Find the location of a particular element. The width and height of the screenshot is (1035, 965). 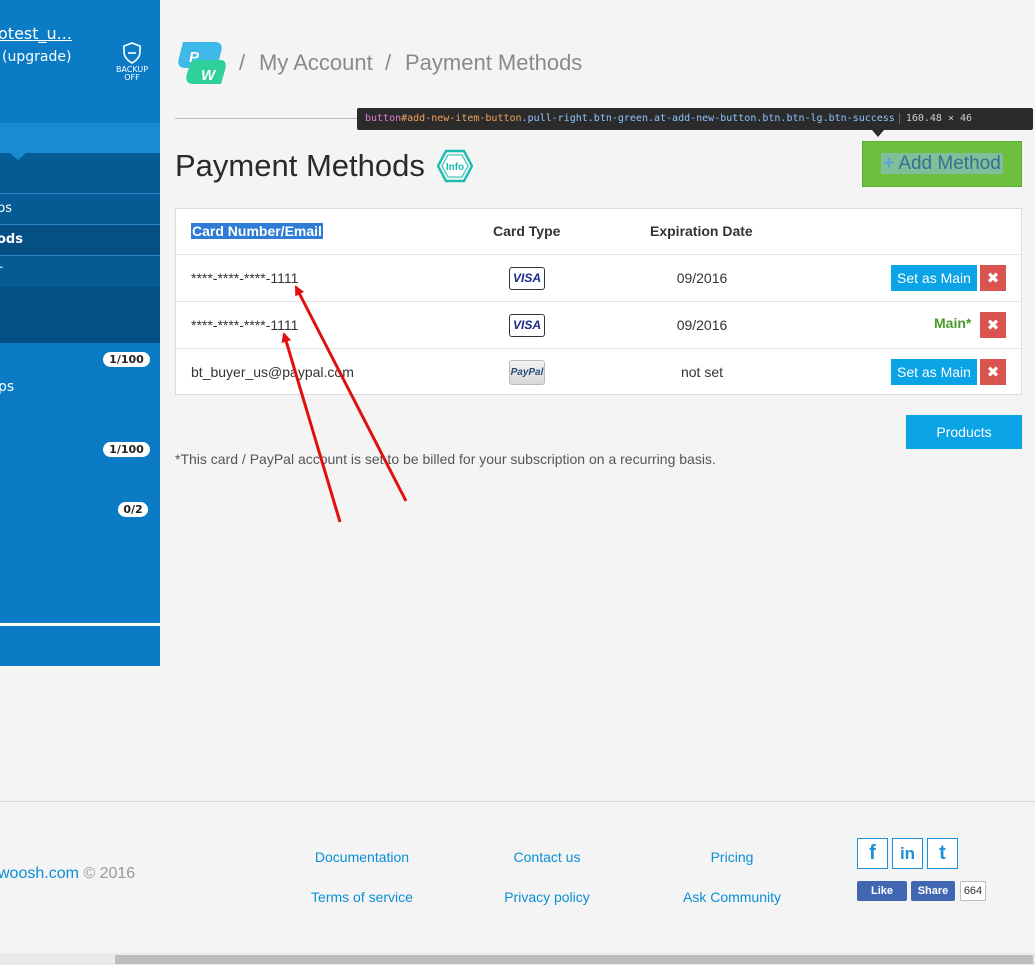

footer-link-contact-us: Contact us is located at coordinates (547, 857).